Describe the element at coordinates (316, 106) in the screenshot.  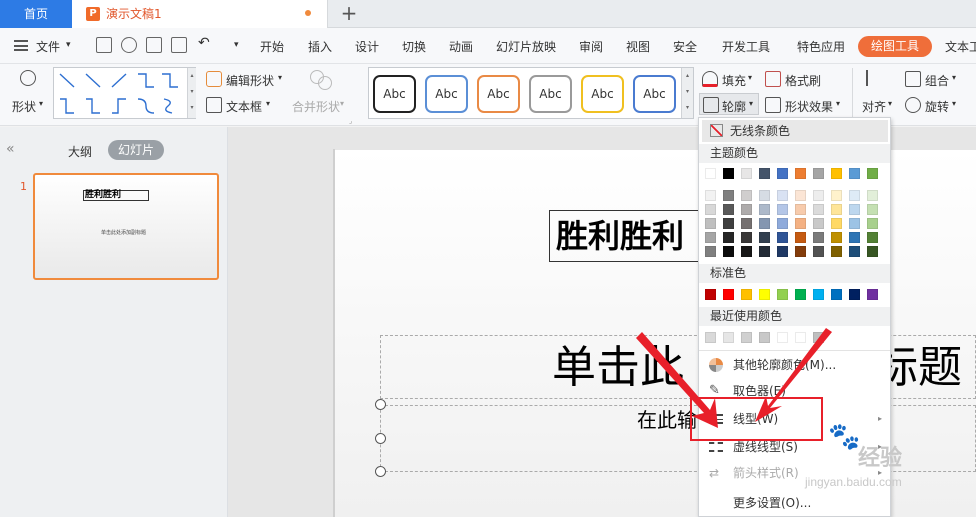
I see `merge-shape-button: 合并形状` at that location.